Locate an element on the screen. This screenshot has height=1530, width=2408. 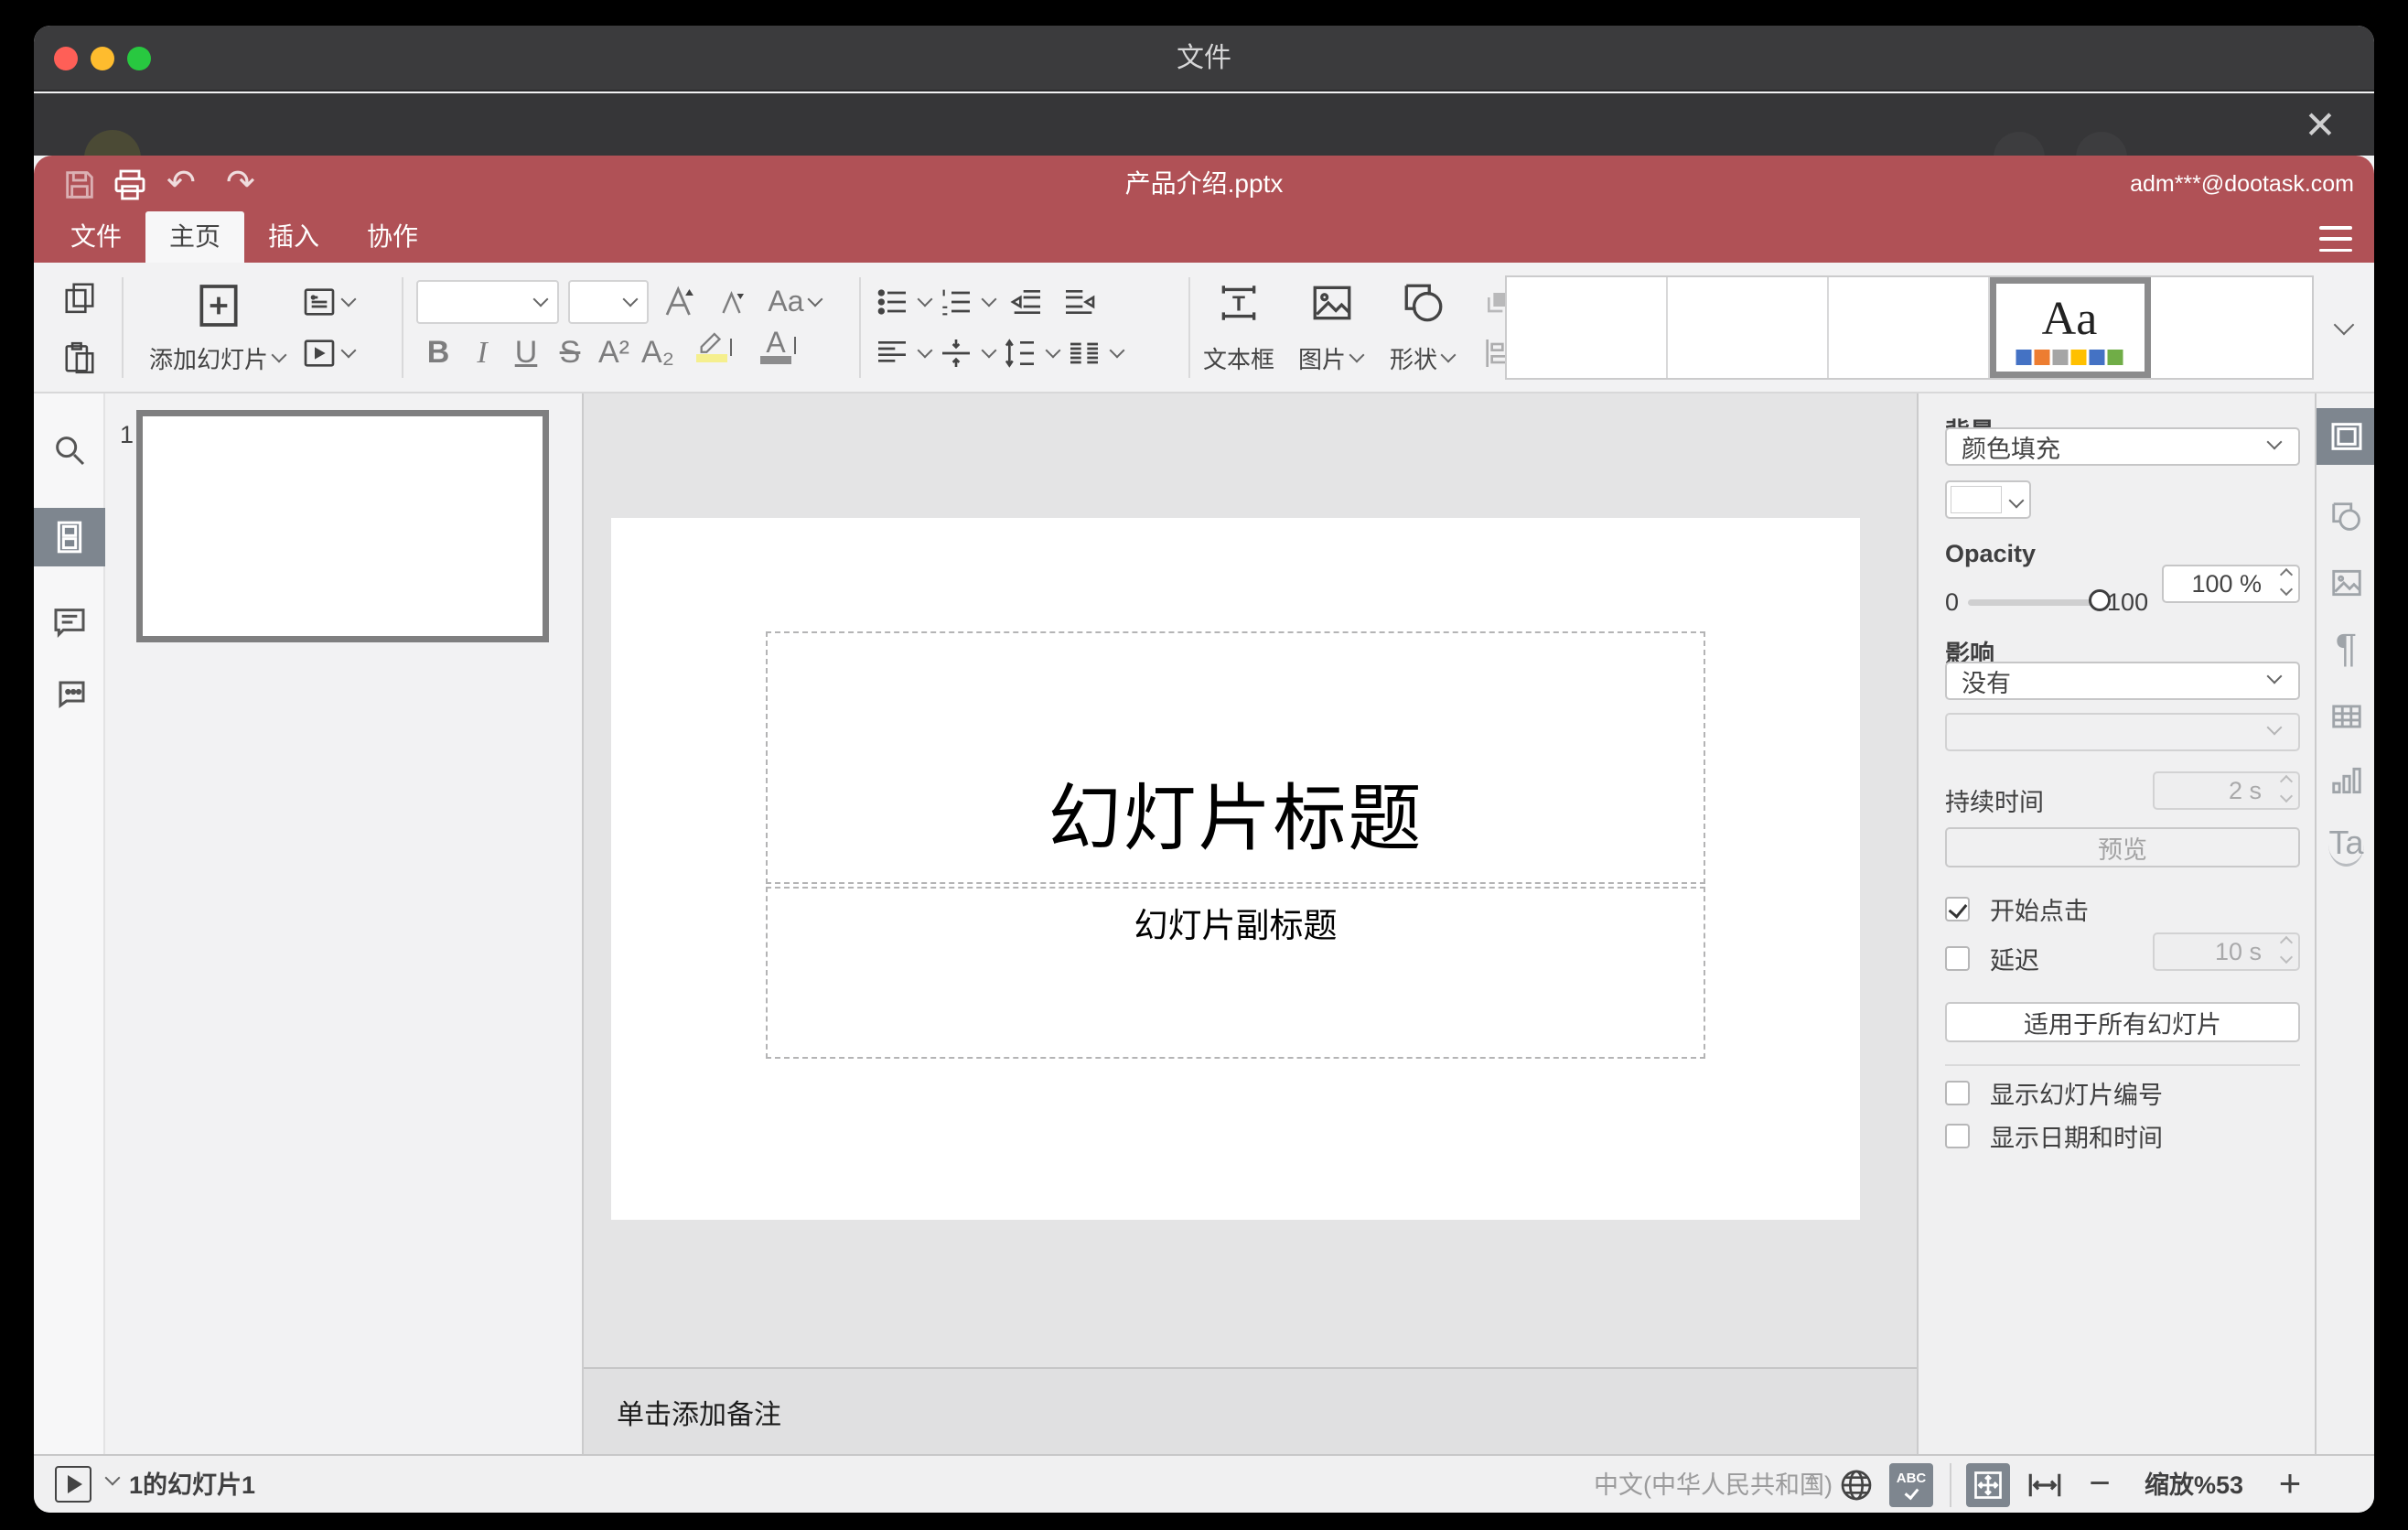
show-date-time-checkbox is located at coordinates (1957, 1136).